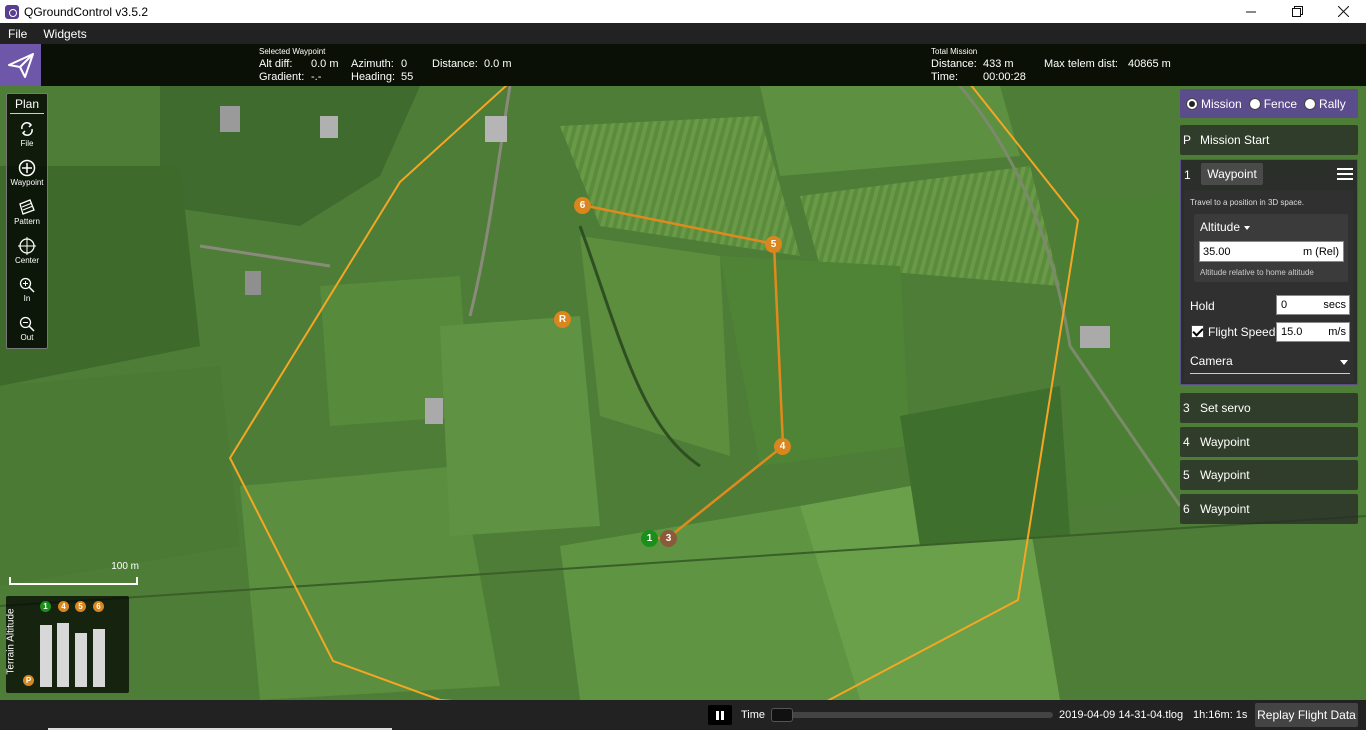 The width and height of the screenshot is (1366, 730). I want to click on pause-button, so click(720, 715).